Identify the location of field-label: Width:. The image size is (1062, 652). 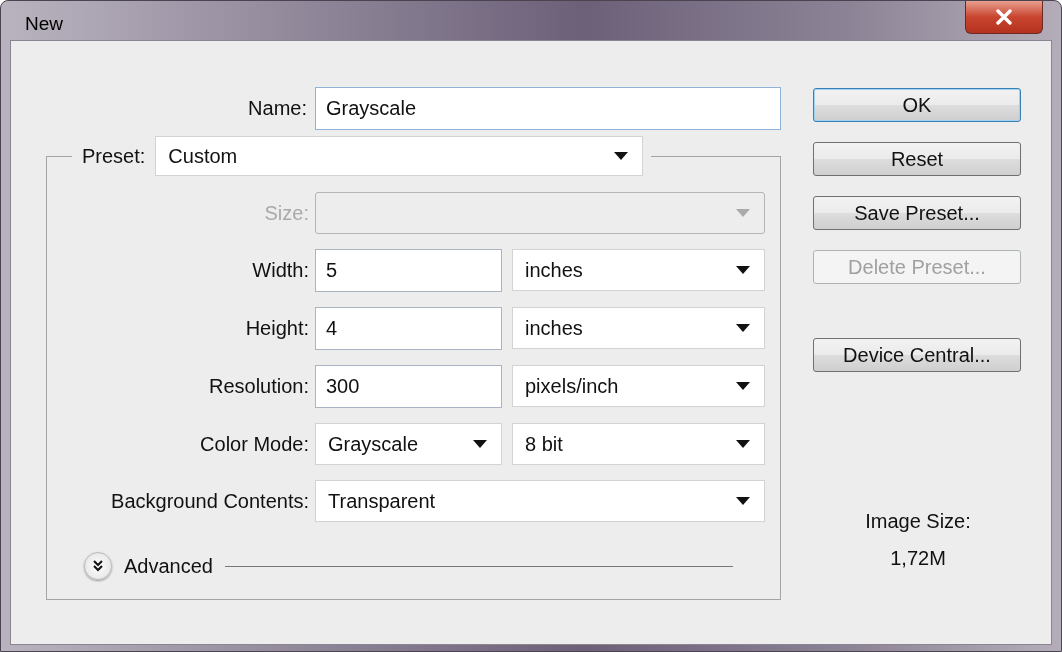
(280, 270).